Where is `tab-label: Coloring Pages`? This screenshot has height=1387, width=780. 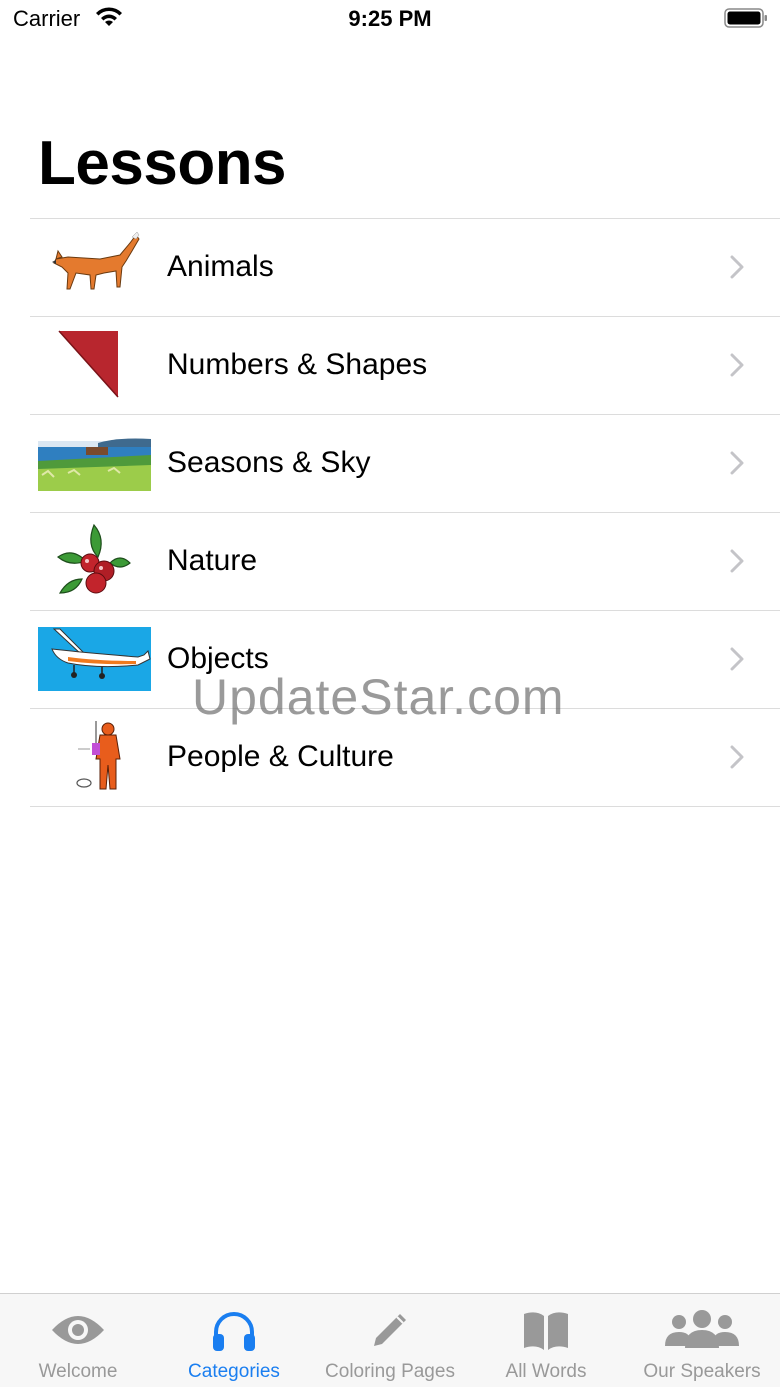
tab-label: Coloring Pages is located at coordinates (390, 1371).